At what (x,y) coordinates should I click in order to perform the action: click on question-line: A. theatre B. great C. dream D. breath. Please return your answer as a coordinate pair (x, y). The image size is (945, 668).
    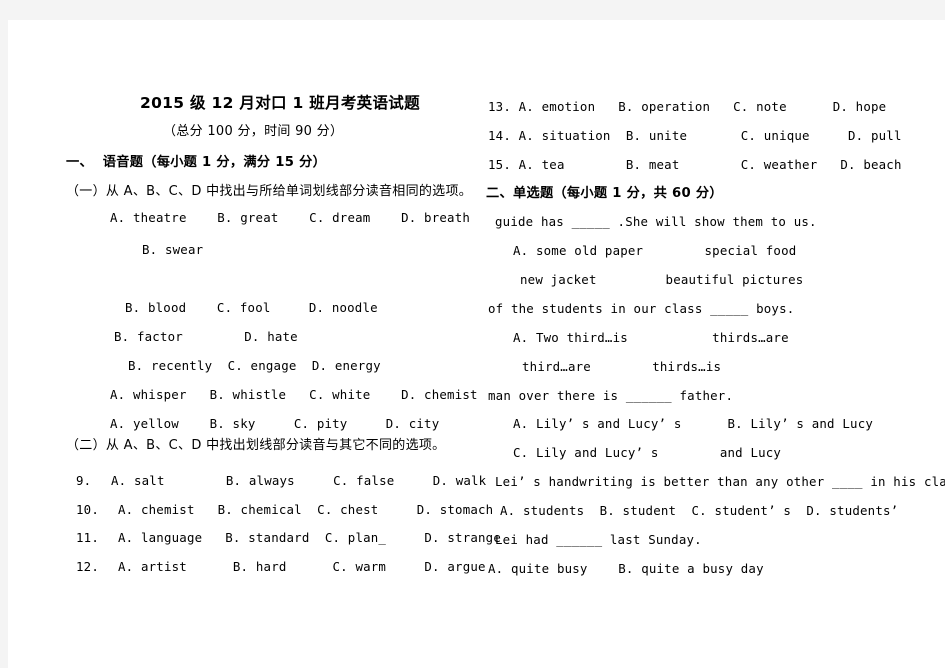
    Looking at the image, I should click on (290, 217).